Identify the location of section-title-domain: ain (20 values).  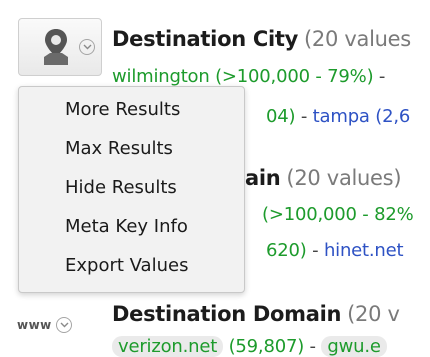
(323, 178).